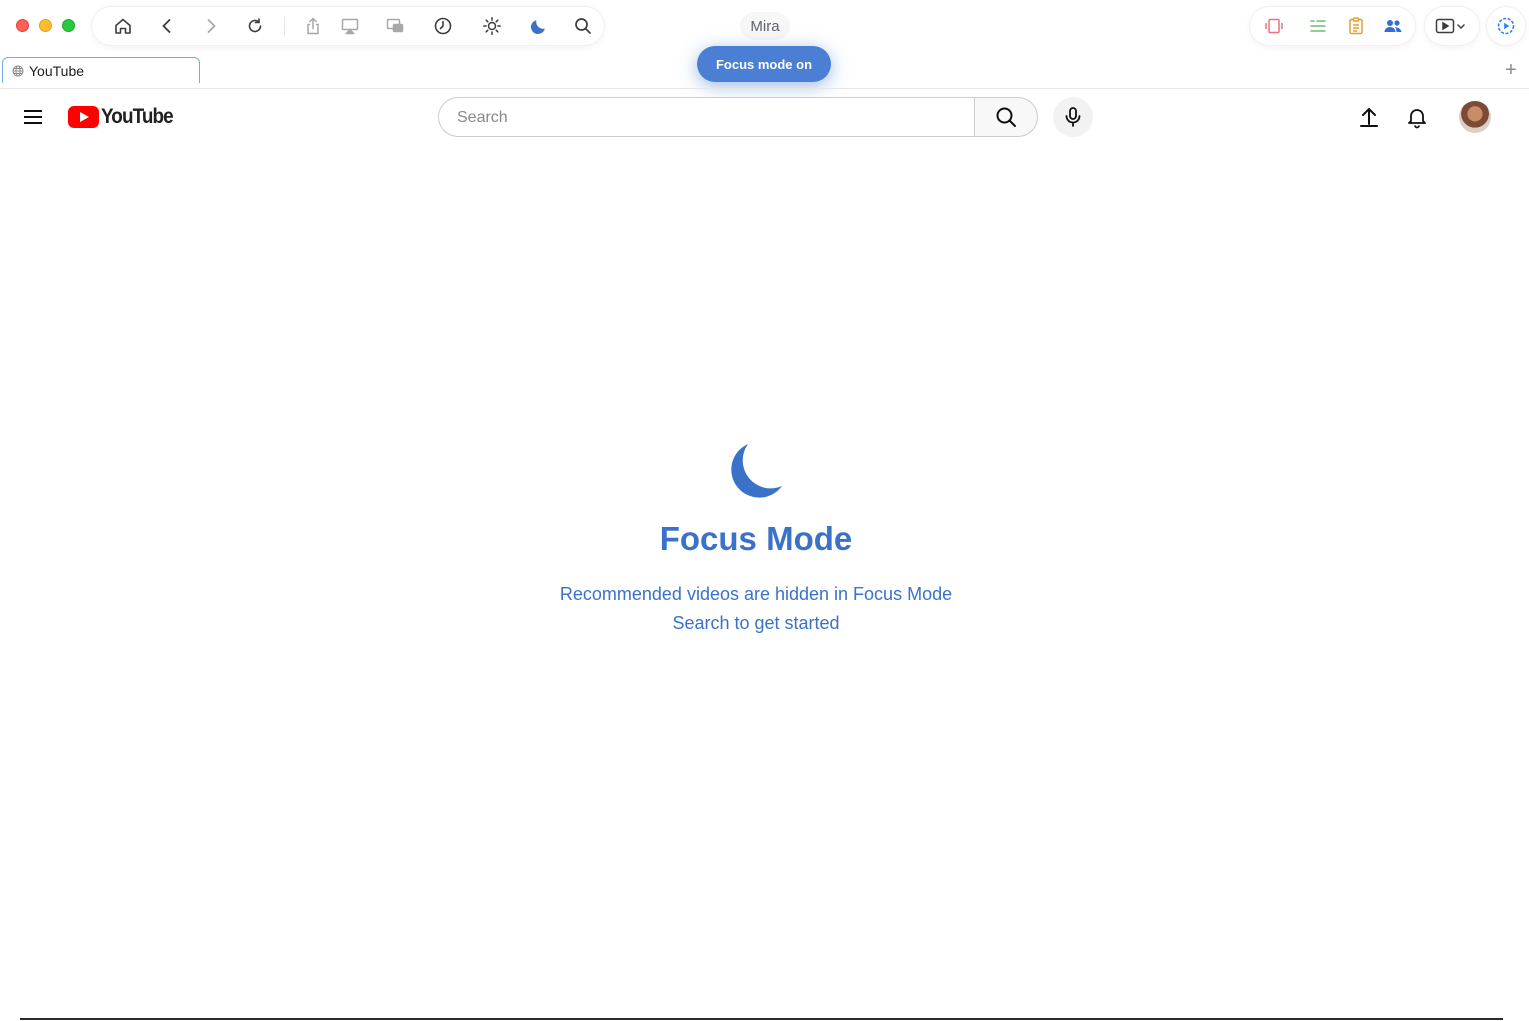 The height and width of the screenshot is (1021, 1529). What do you see at coordinates (284, 26) in the screenshot?
I see `toolbar-divider` at bounding box center [284, 26].